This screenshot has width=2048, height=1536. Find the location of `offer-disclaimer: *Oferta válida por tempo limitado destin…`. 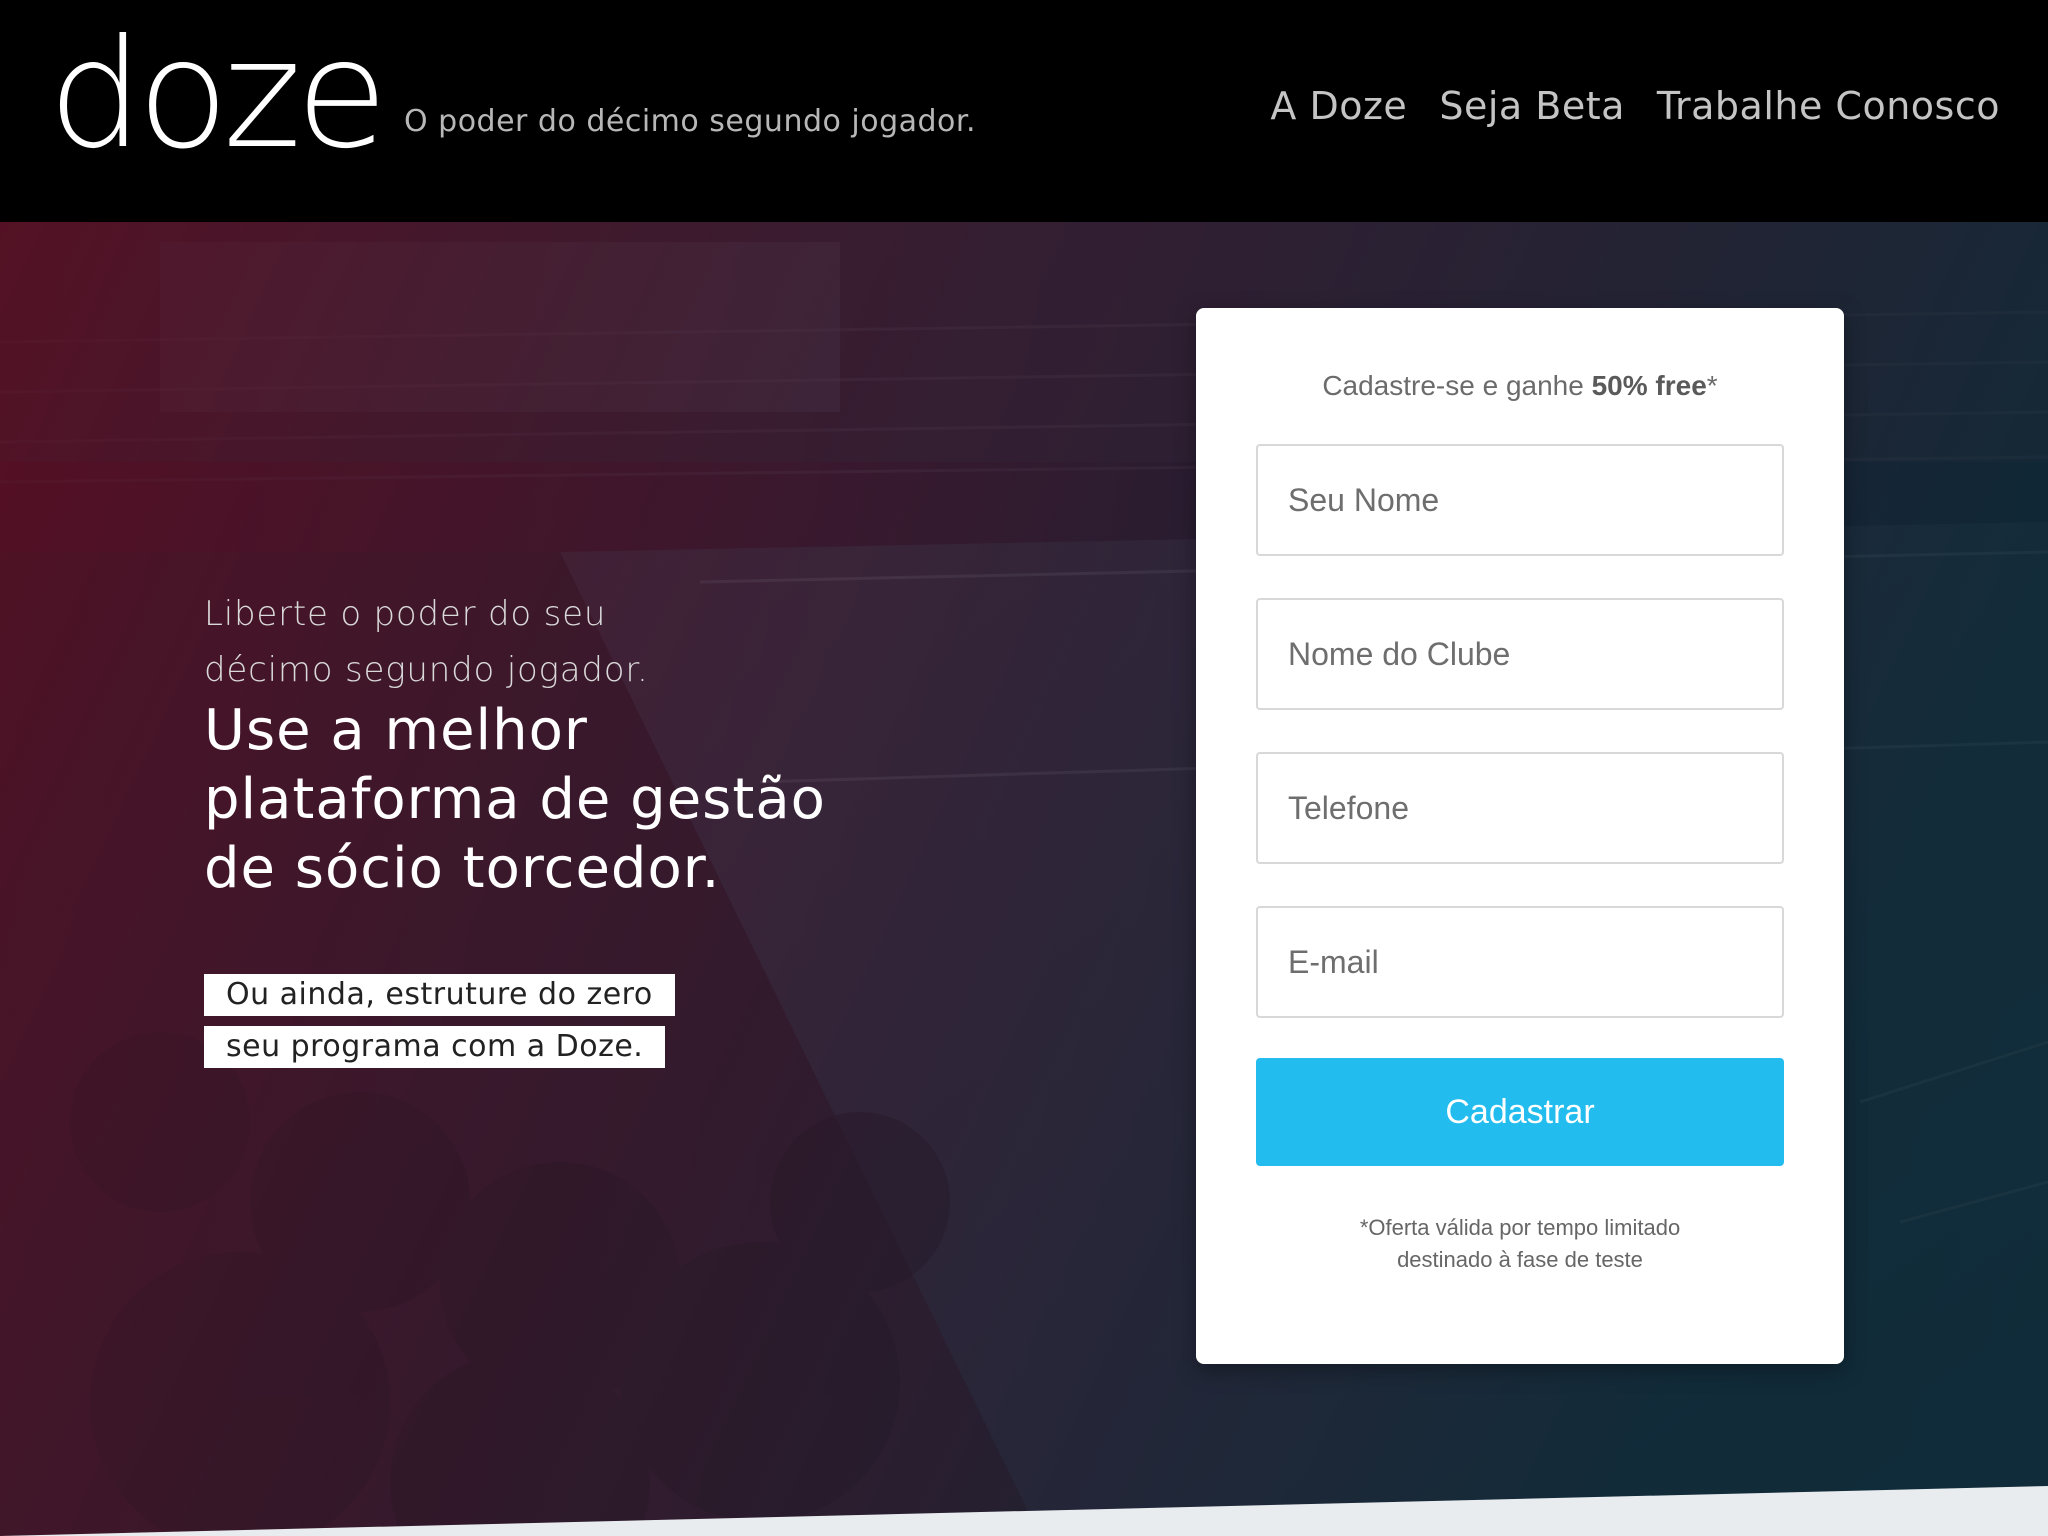

offer-disclaimer: *Oferta válida por tempo limitado destin… is located at coordinates (1520, 1244).